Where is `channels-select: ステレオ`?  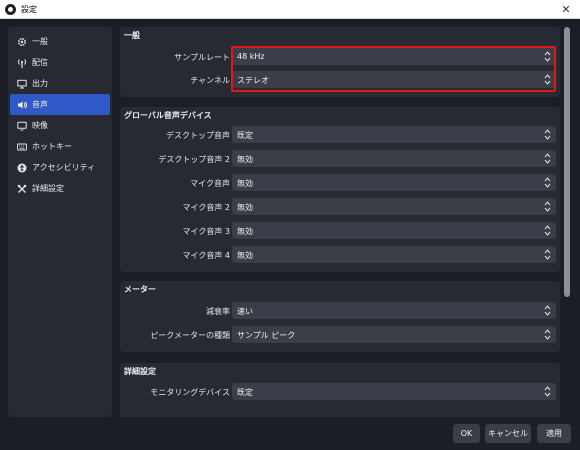 channels-select: ステレオ is located at coordinates (394, 79).